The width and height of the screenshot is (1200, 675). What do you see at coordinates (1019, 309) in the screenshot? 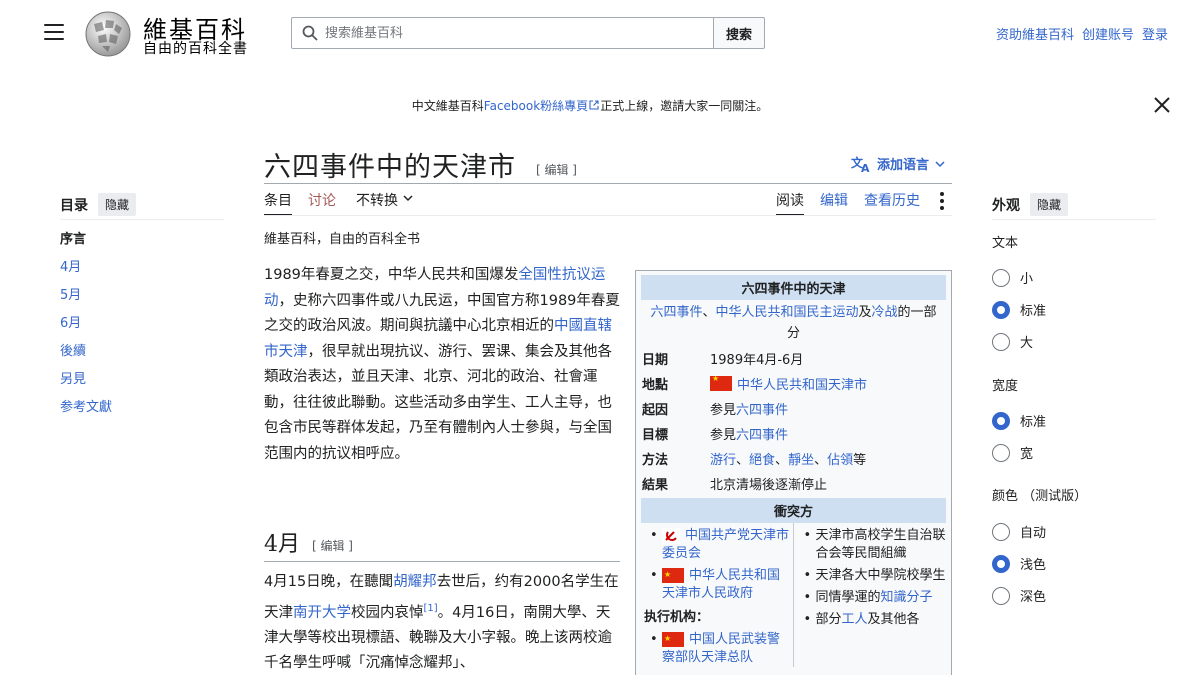
I see `radio-text-standard: 标准` at bounding box center [1019, 309].